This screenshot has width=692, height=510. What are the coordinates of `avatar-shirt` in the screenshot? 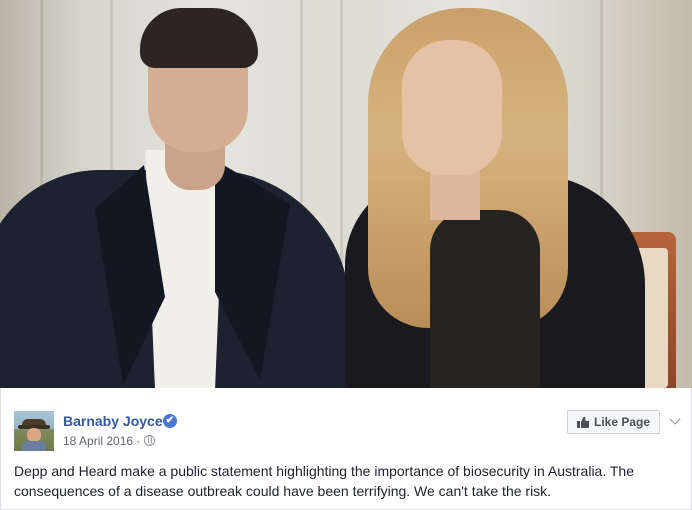 It's located at (34, 446).